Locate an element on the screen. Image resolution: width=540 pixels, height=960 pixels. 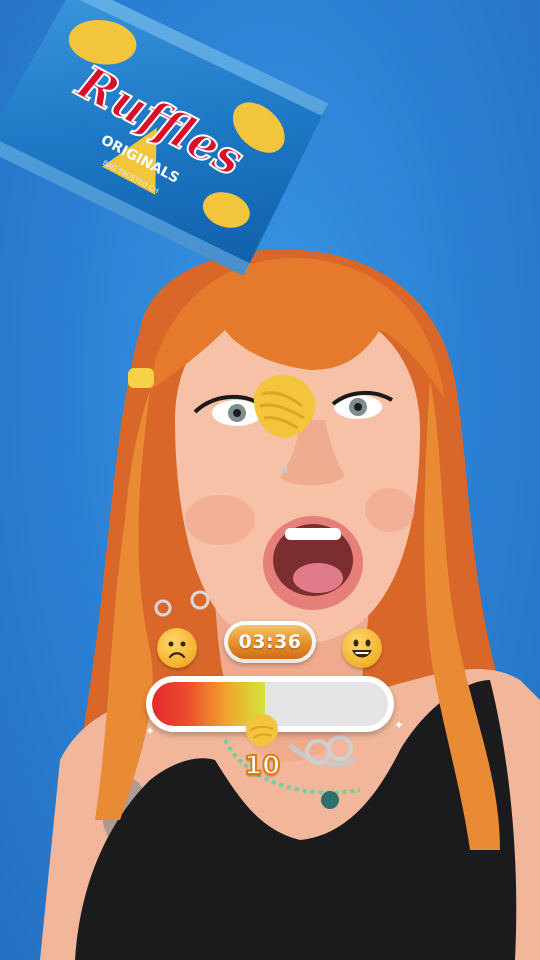
countdown-timer: 03:36 is located at coordinates (270, 642).